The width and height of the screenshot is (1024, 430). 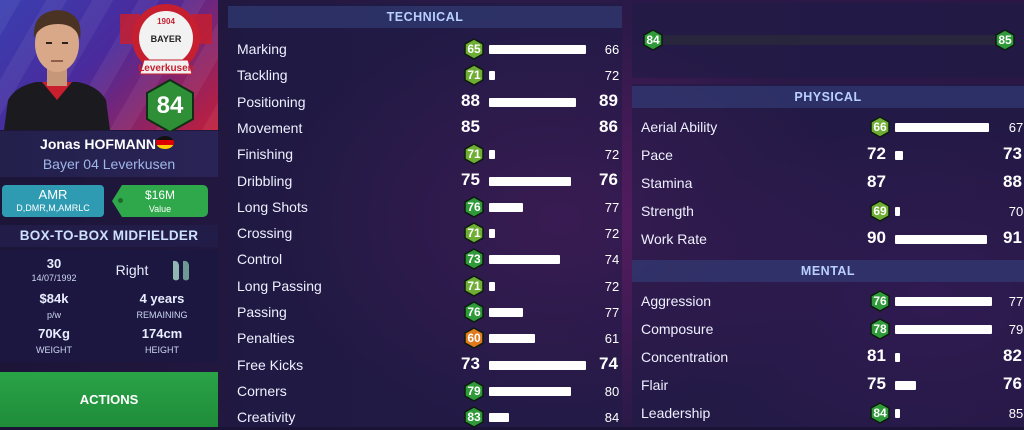 I want to click on attribute-current-hex-value: 71, so click(x=474, y=285).